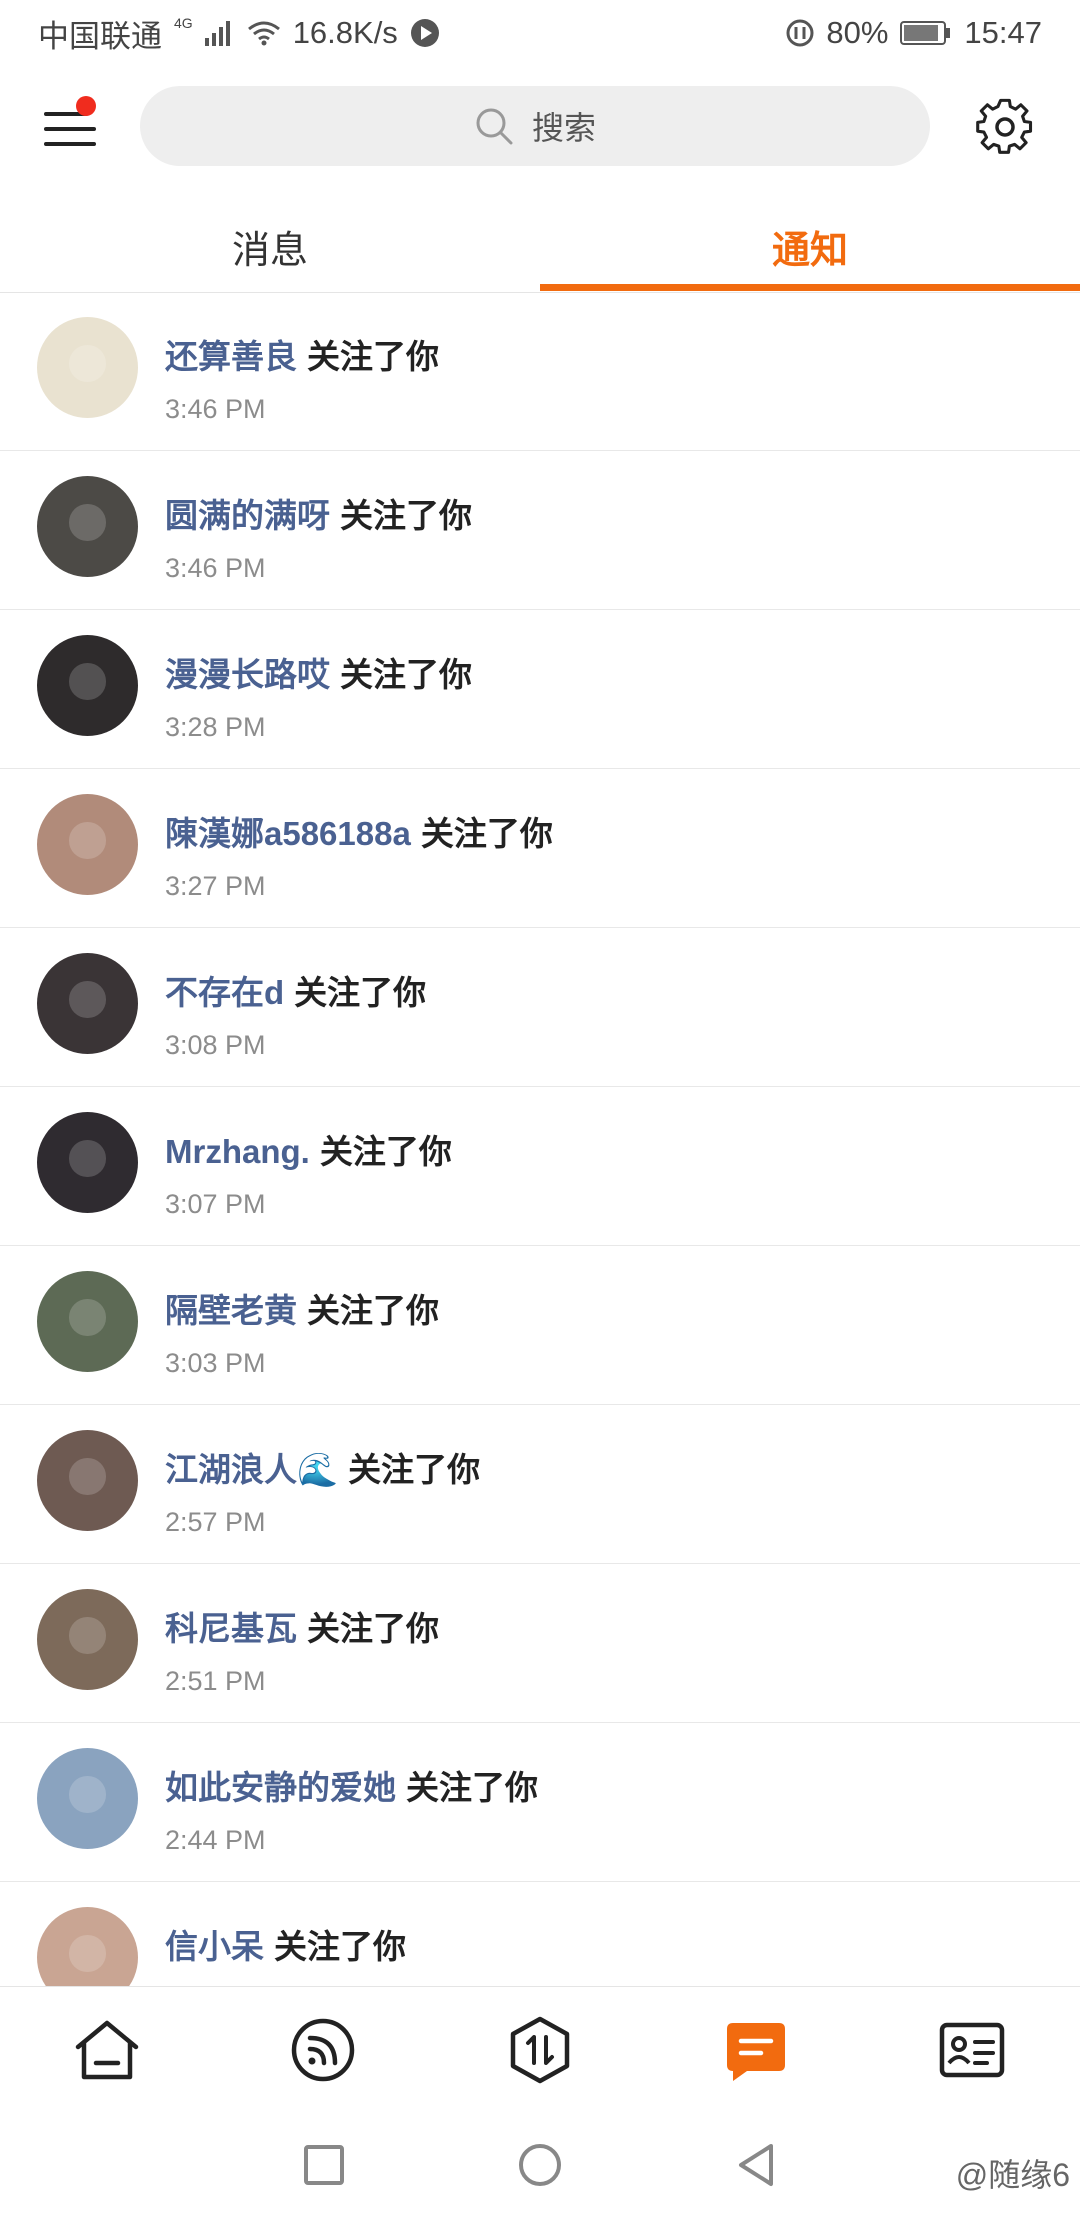 This screenshot has width=1080, height=2220. I want to click on timestamp: 2:57 PM, so click(215, 1522).